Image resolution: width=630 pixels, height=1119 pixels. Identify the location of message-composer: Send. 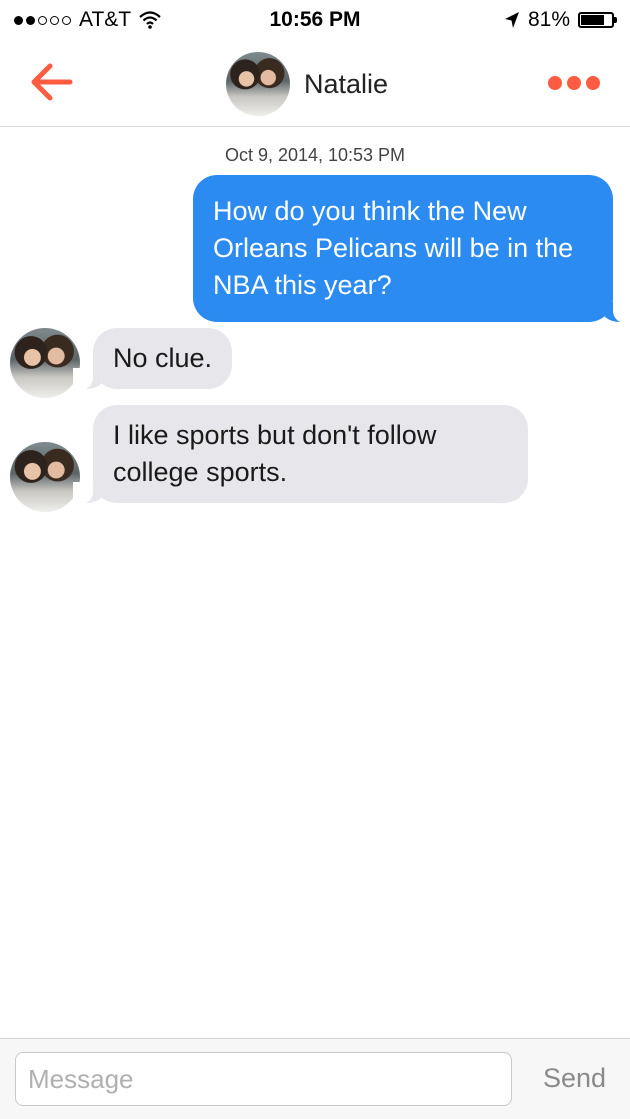
(315, 1078).